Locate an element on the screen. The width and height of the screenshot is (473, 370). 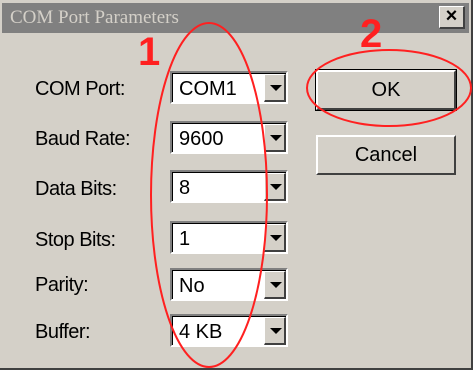
baud-rate-value: 9600 is located at coordinates (201, 139).